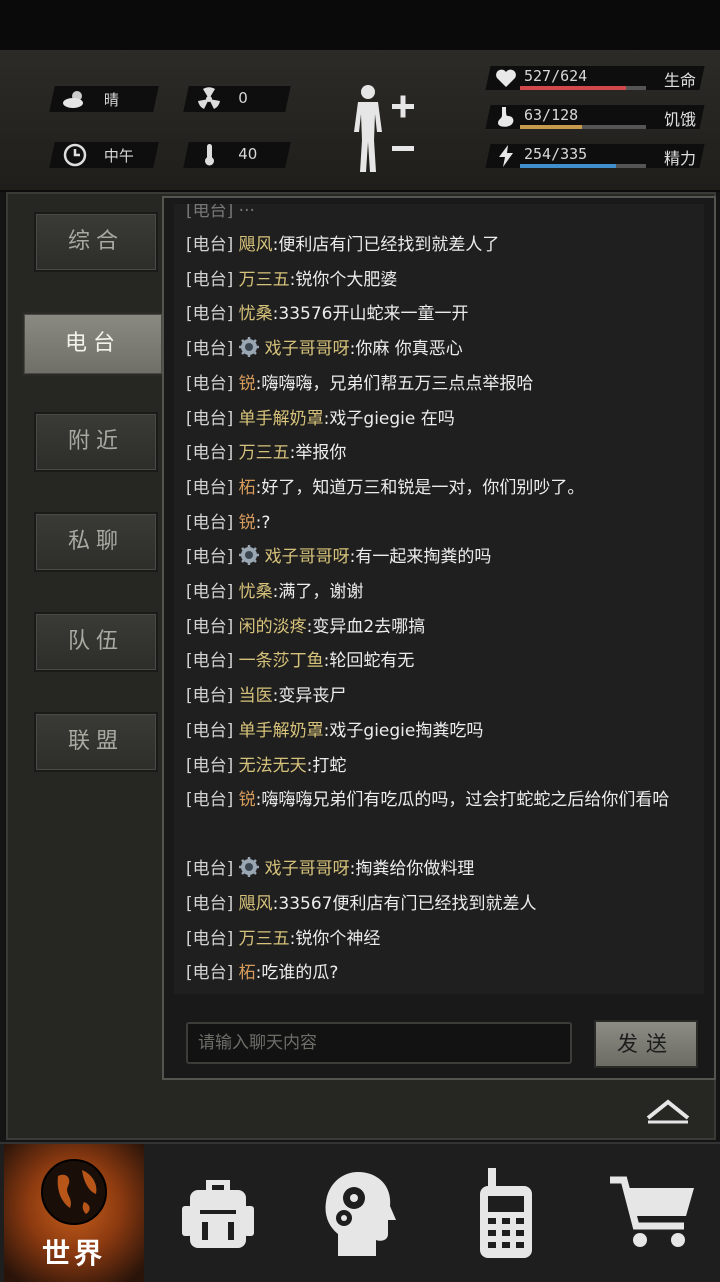 This screenshot has height=1282, width=720. What do you see at coordinates (595, 157) in the screenshot?
I see `energy-stat: 254/335 精力` at bounding box center [595, 157].